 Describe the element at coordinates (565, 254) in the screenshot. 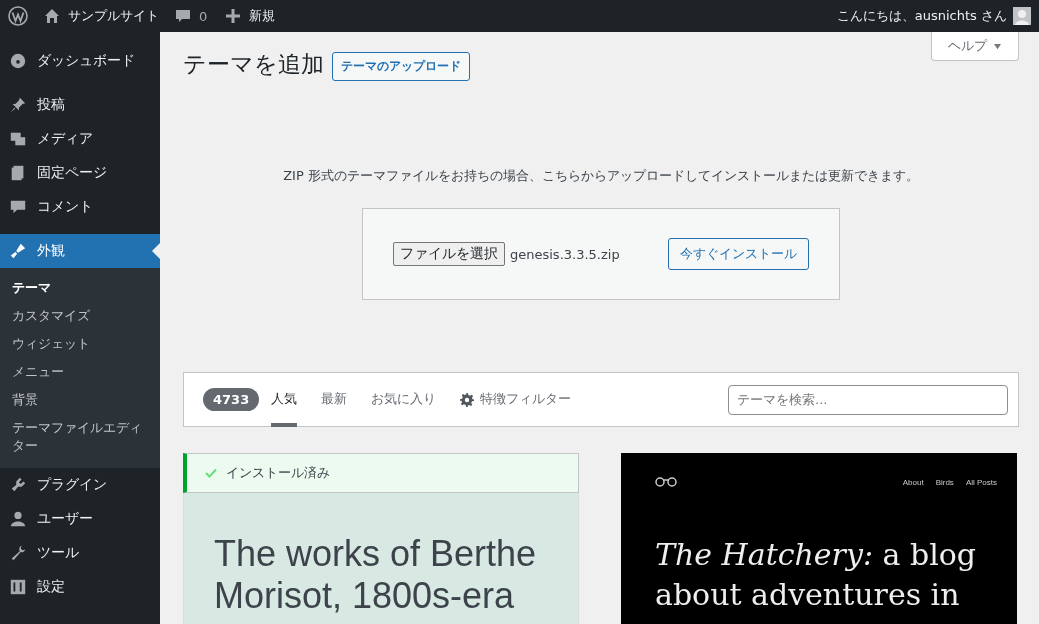

I see `file-name: genesis.3.3.5.zip` at that location.